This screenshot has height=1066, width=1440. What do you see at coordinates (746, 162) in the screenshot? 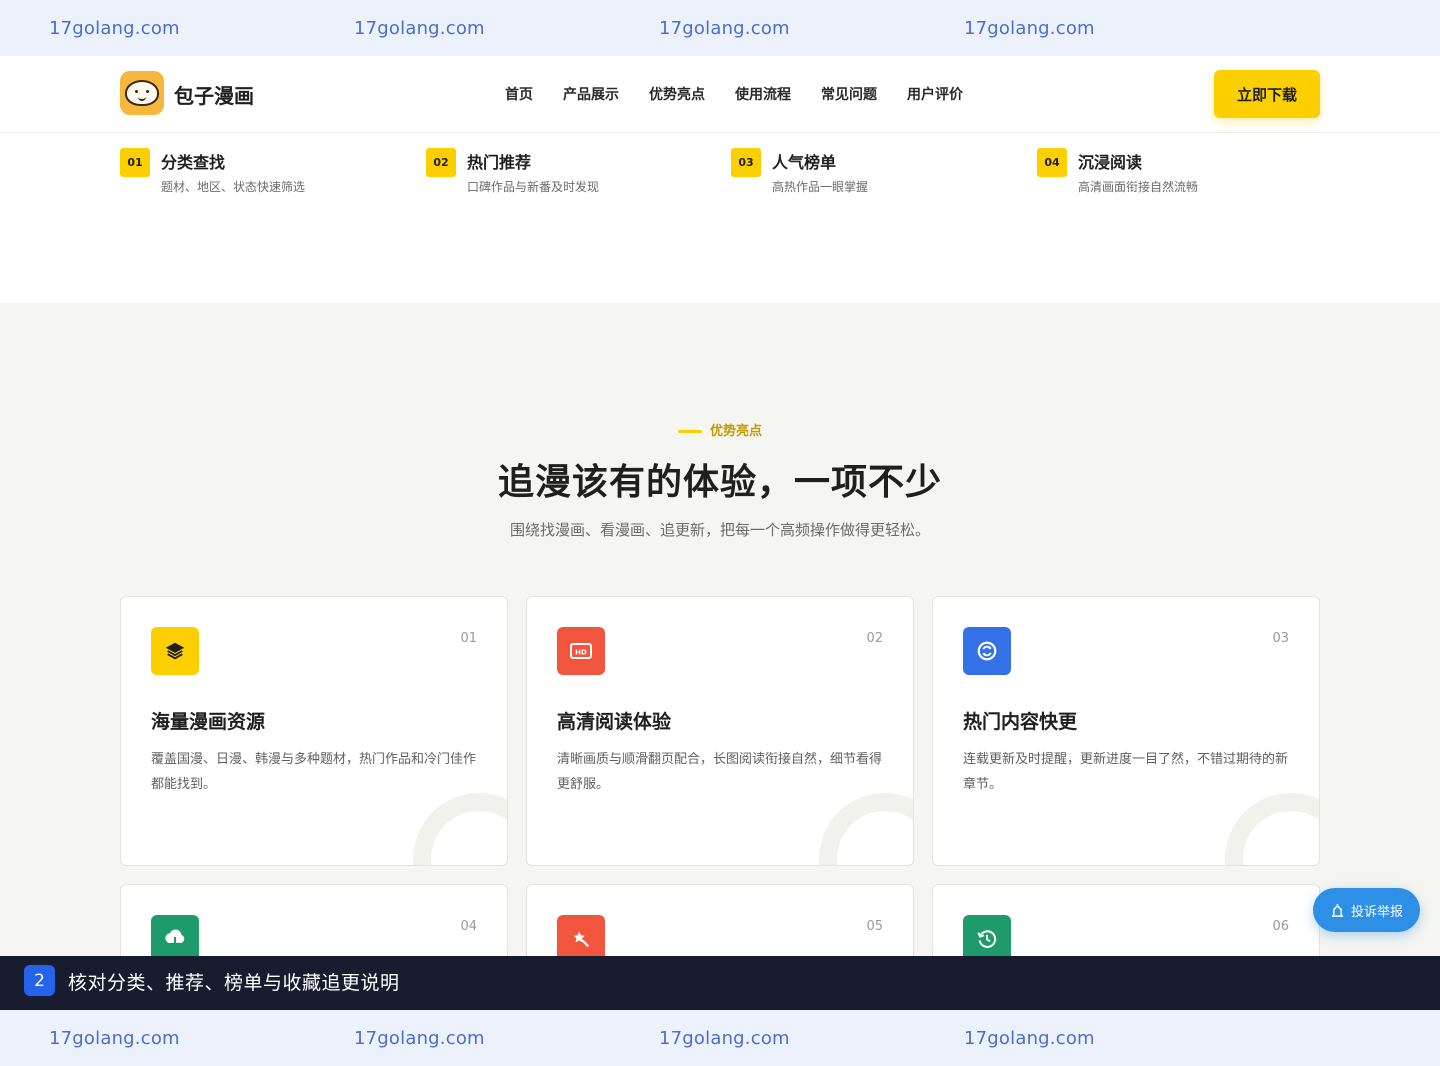
I see `feature-number: 03` at bounding box center [746, 162].